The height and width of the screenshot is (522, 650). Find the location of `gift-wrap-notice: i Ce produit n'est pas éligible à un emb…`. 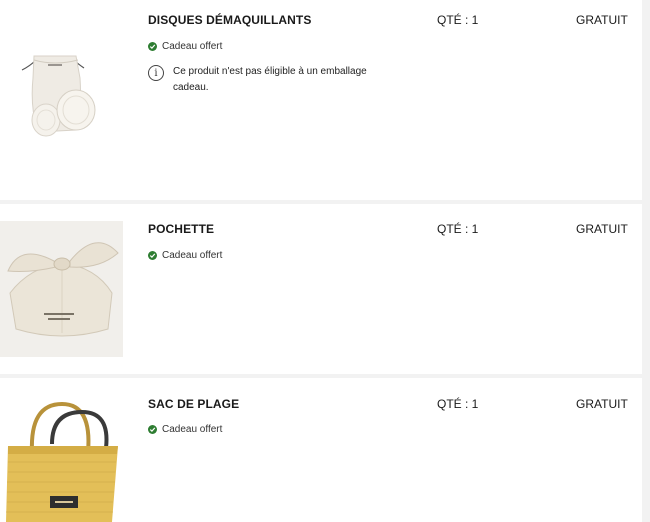

gift-wrap-notice: i Ce produit n'est pas éligible à un emb… is located at coordinates (258, 80).